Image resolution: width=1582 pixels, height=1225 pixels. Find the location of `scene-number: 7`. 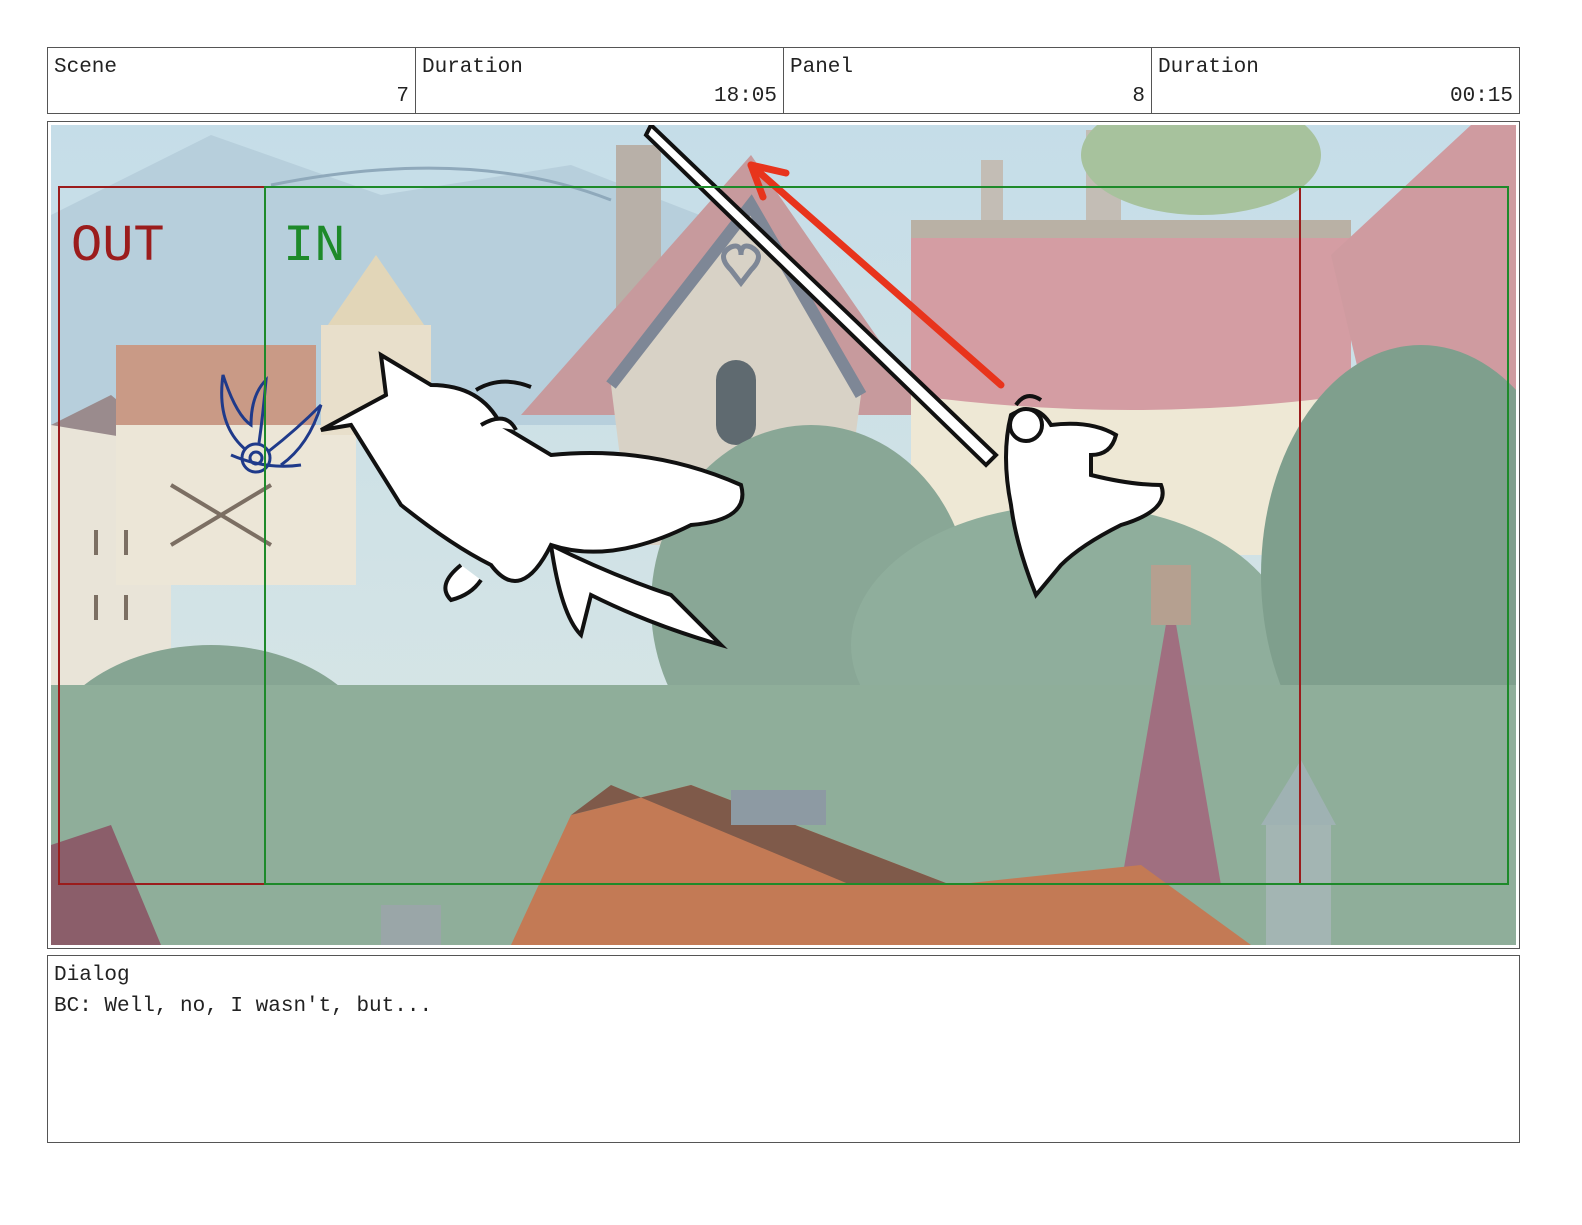

scene-number: 7 is located at coordinates (402, 96).